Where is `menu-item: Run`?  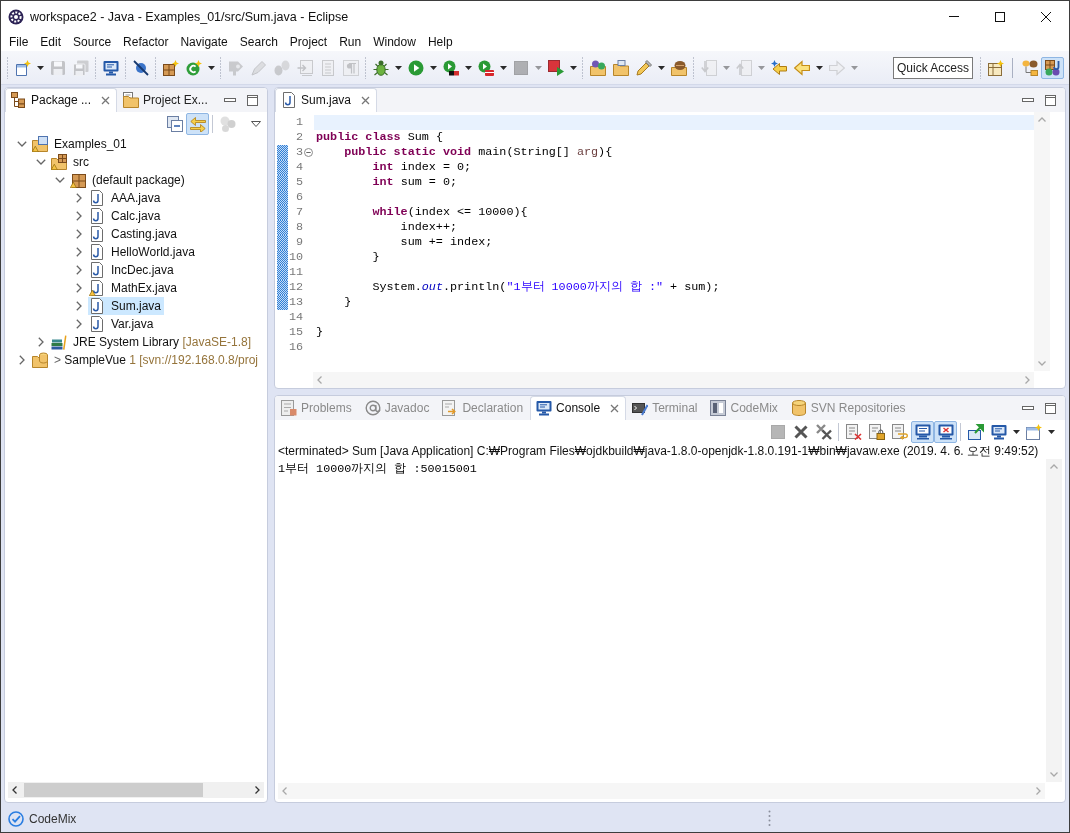
menu-item: Run is located at coordinates (350, 41).